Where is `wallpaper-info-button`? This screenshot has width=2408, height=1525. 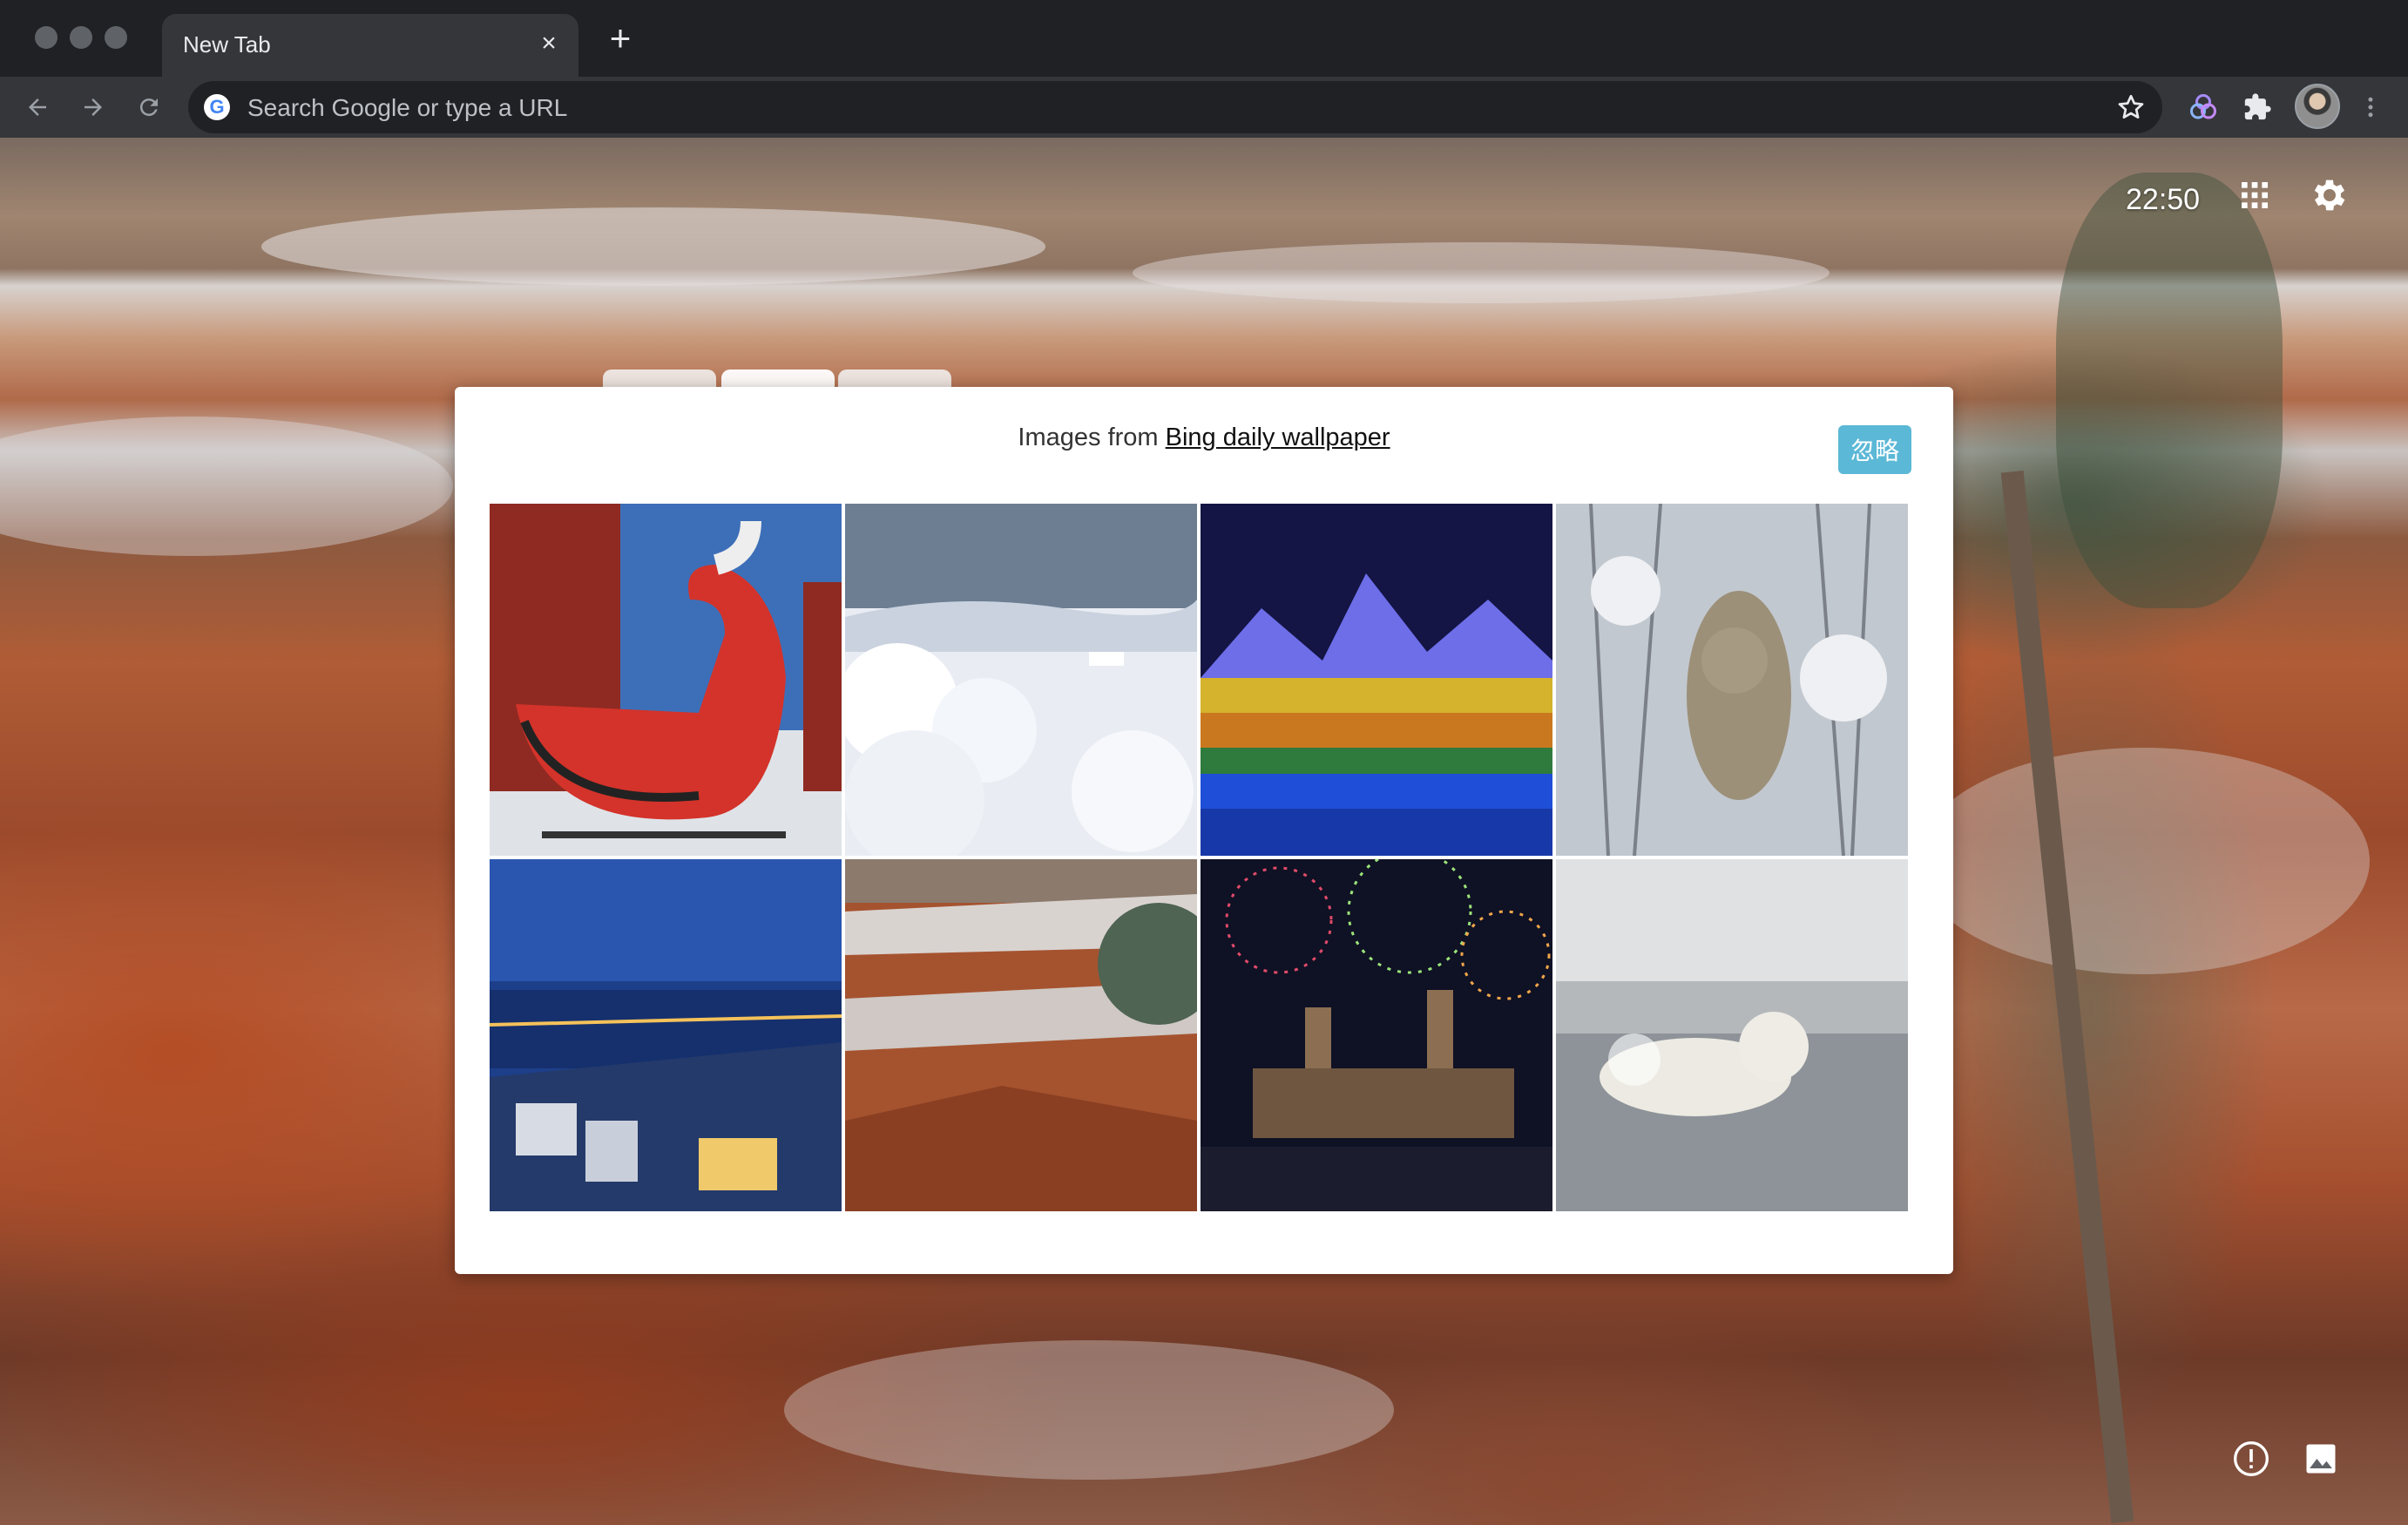
wallpaper-info-button is located at coordinates (2321, 1459).